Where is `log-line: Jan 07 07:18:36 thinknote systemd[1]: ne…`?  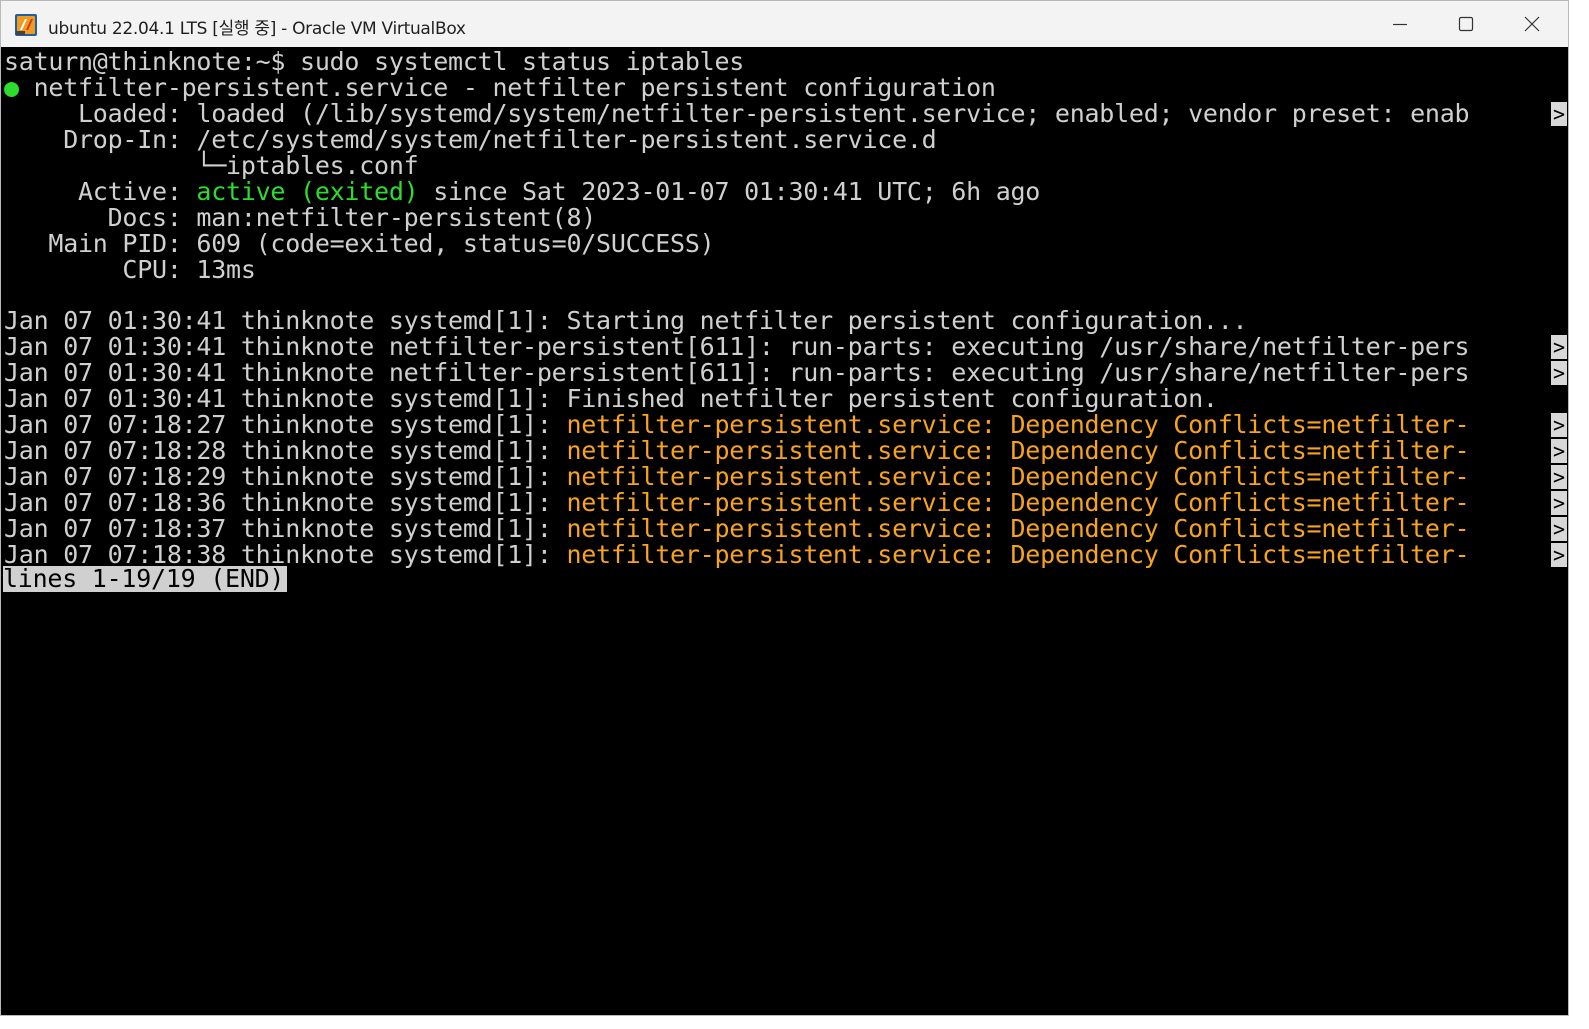
log-line: Jan 07 07:18:36 thinknote systemd[1]: ne… is located at coordinates (737, 502).